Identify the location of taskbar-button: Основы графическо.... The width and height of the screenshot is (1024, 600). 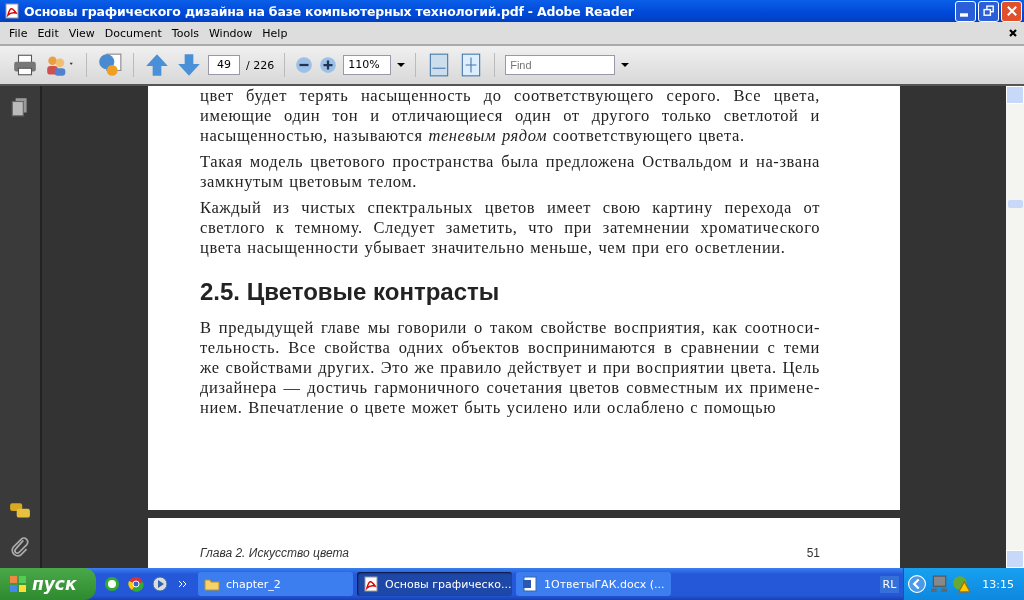
(434, 584).